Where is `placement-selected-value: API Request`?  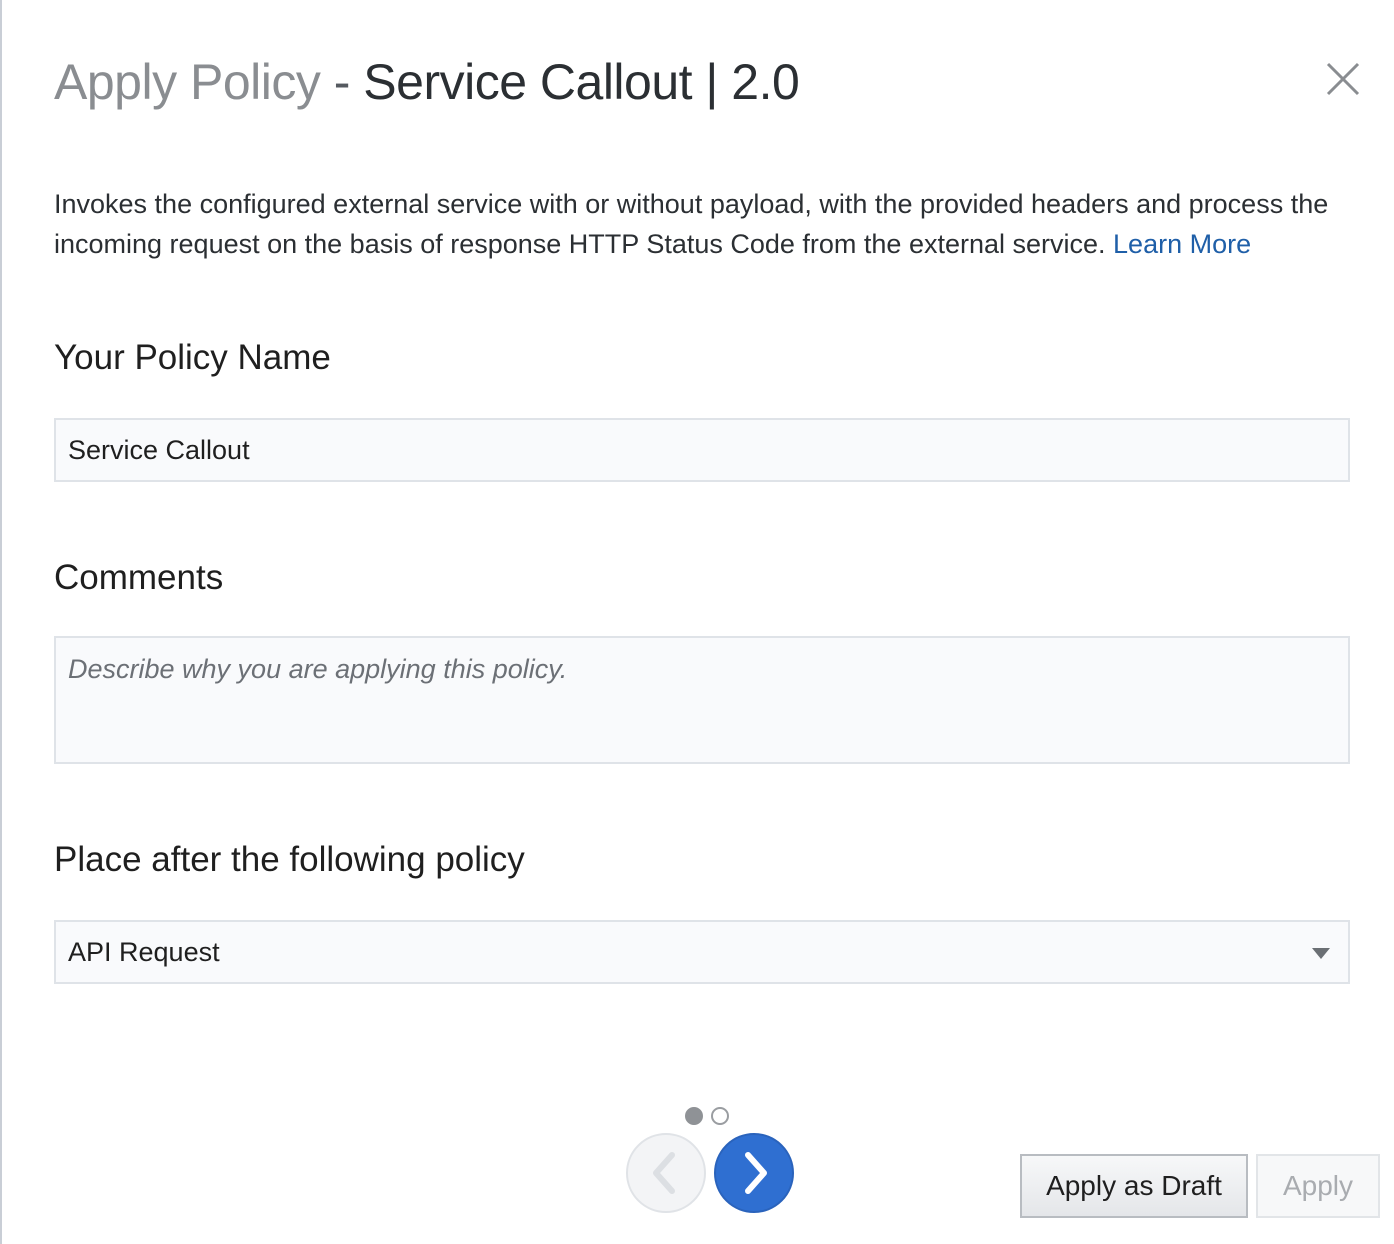 placement-selected-value: API Request is located at coordinates (144, 952).